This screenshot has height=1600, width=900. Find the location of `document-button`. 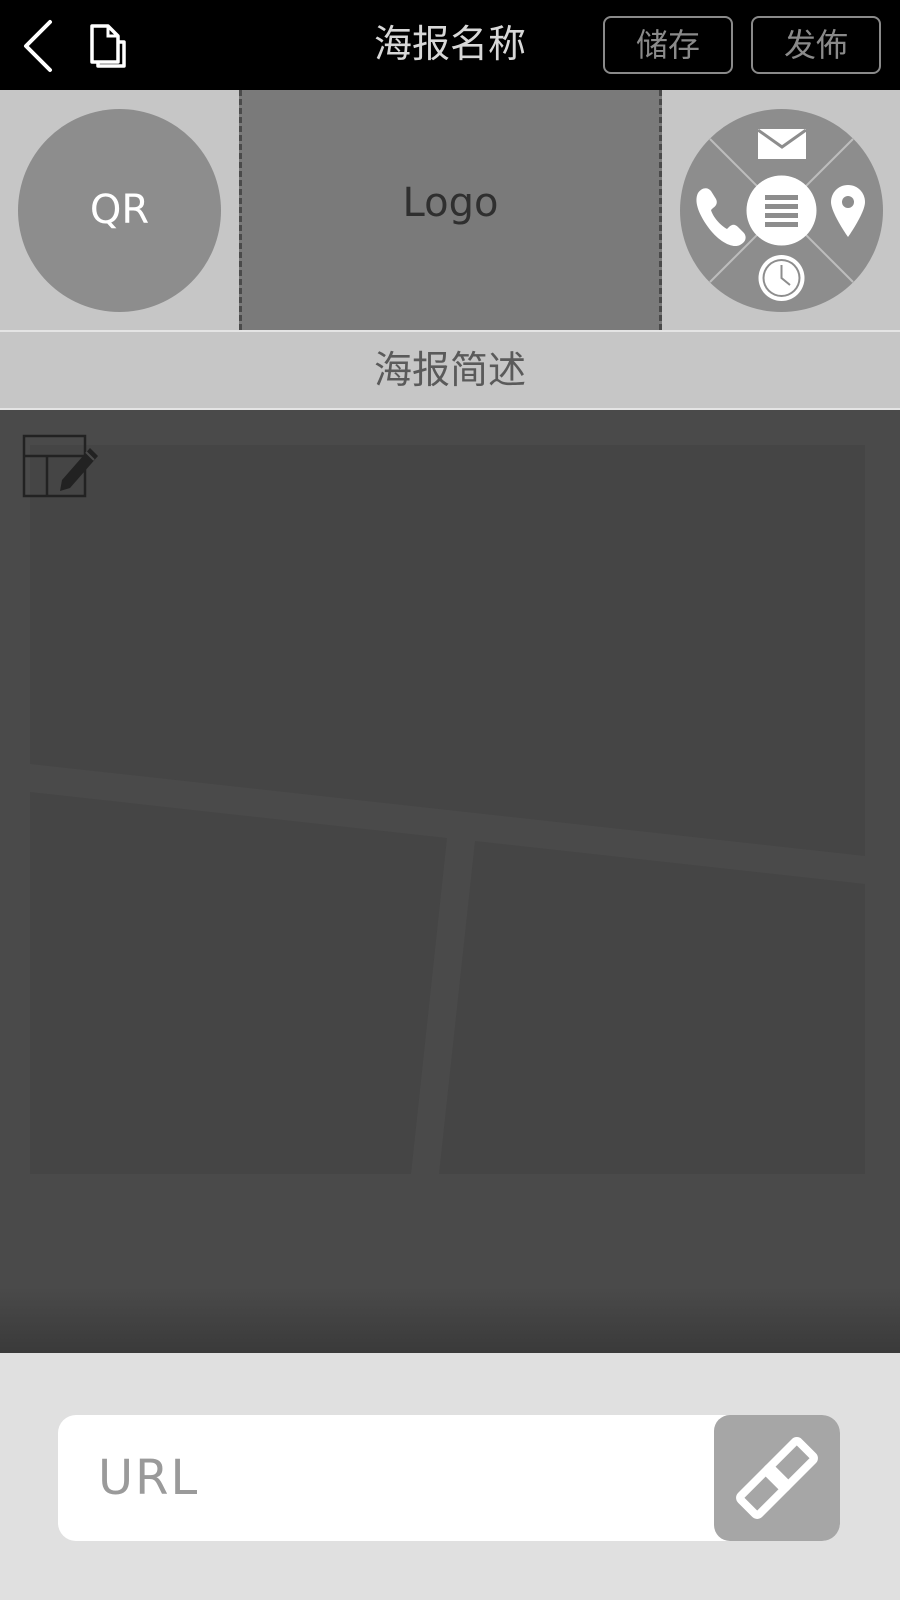

document-button is located at coordinates (106, 46).